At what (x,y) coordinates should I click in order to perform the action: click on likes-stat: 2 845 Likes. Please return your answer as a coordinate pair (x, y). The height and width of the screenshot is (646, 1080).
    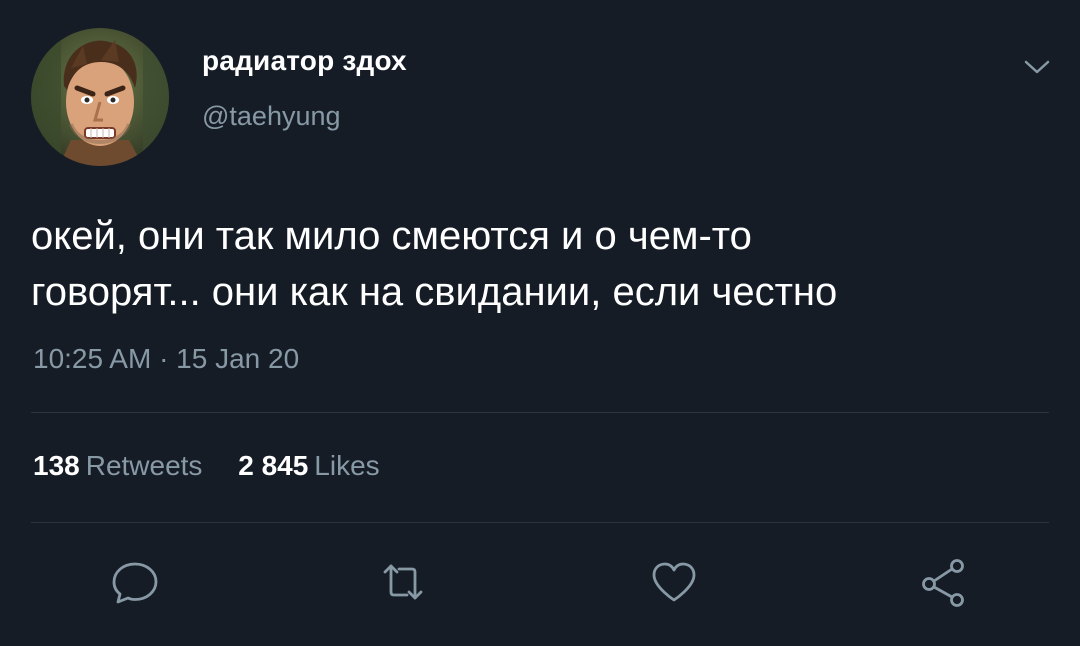
    Looking at the image, I should click on (308, 466).